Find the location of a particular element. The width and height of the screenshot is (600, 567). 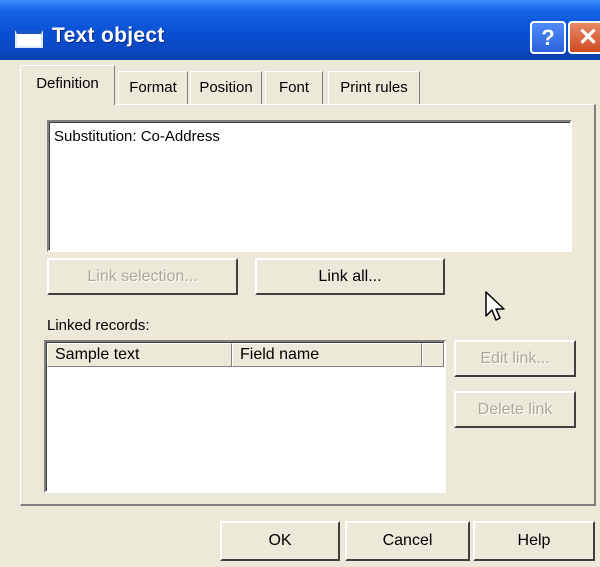

window-icon is located at coordinates (29, 39).